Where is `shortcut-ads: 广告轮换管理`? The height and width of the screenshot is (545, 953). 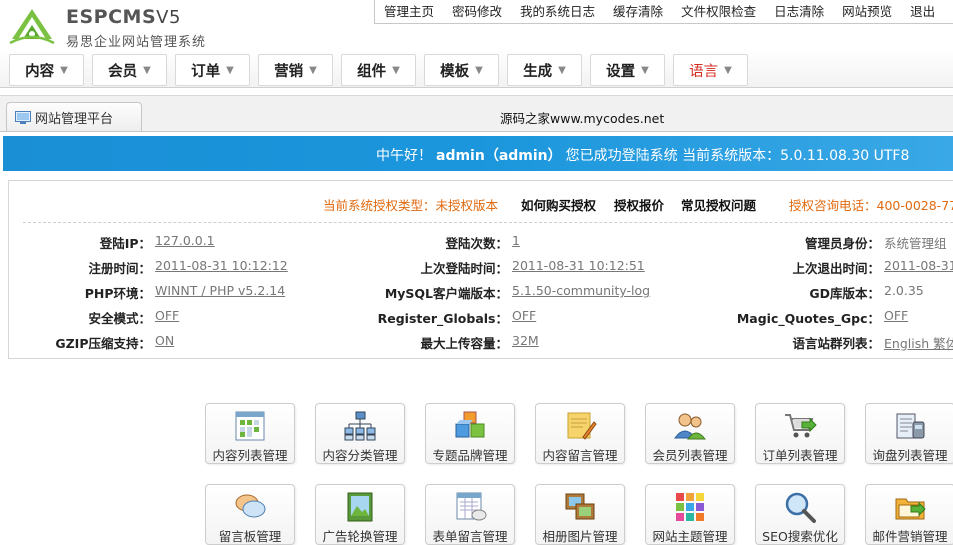
shortcut-ads: 广告轮换管理 is located at coordinates (360, 514).